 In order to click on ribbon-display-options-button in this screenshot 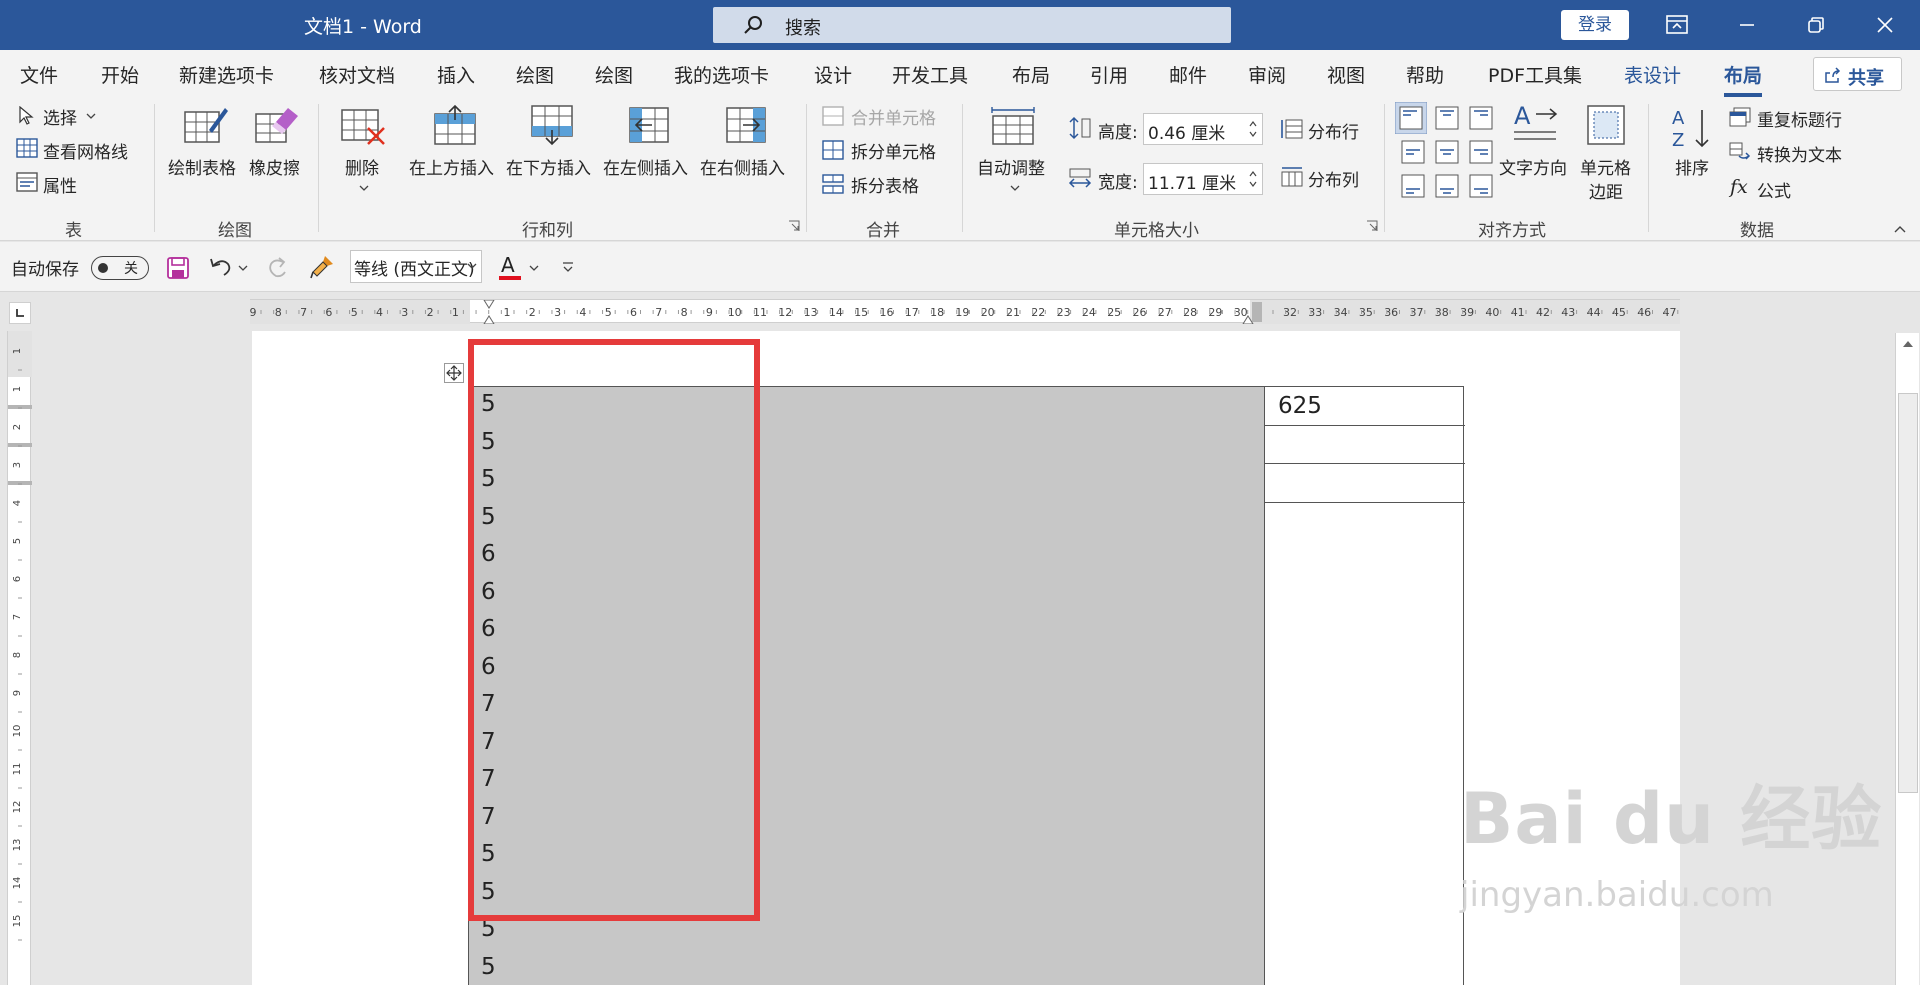, I will do `click(1677, 25)`.